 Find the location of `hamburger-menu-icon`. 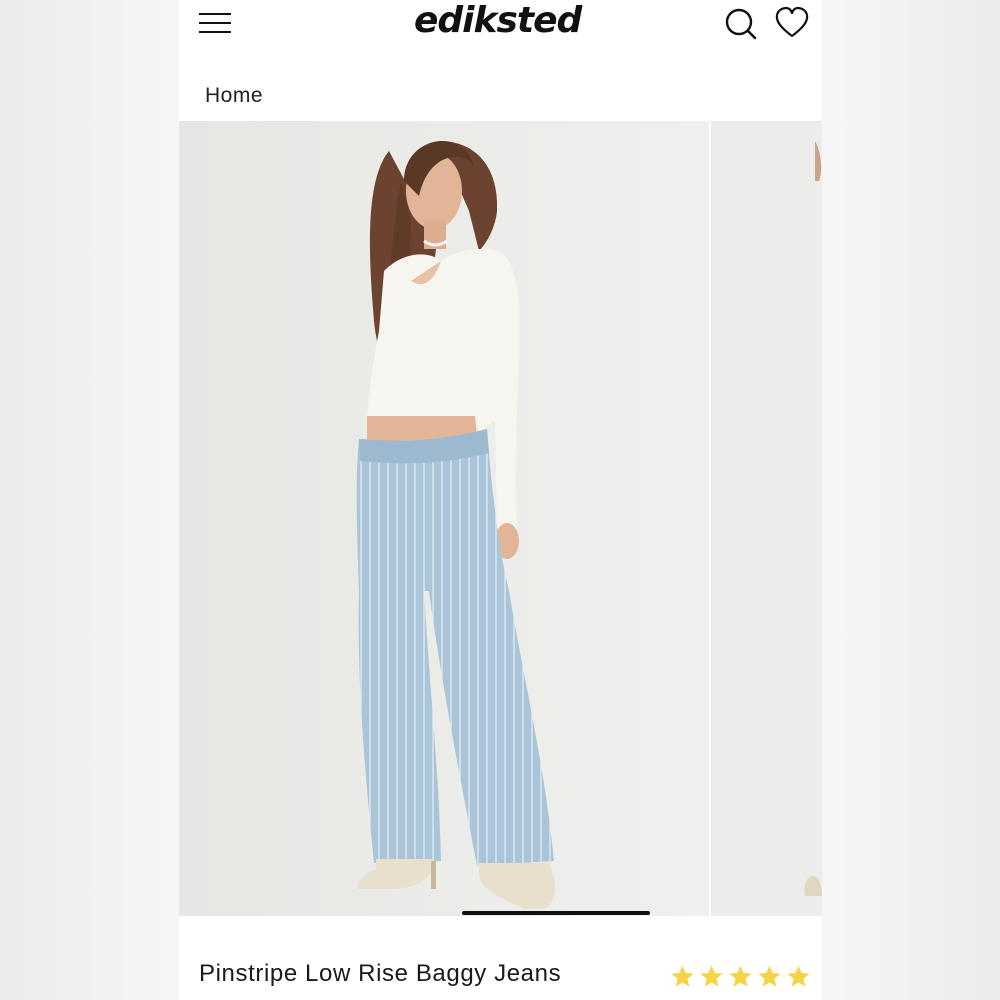

hamburger-menu-icon is located at coordinates (215, 23).